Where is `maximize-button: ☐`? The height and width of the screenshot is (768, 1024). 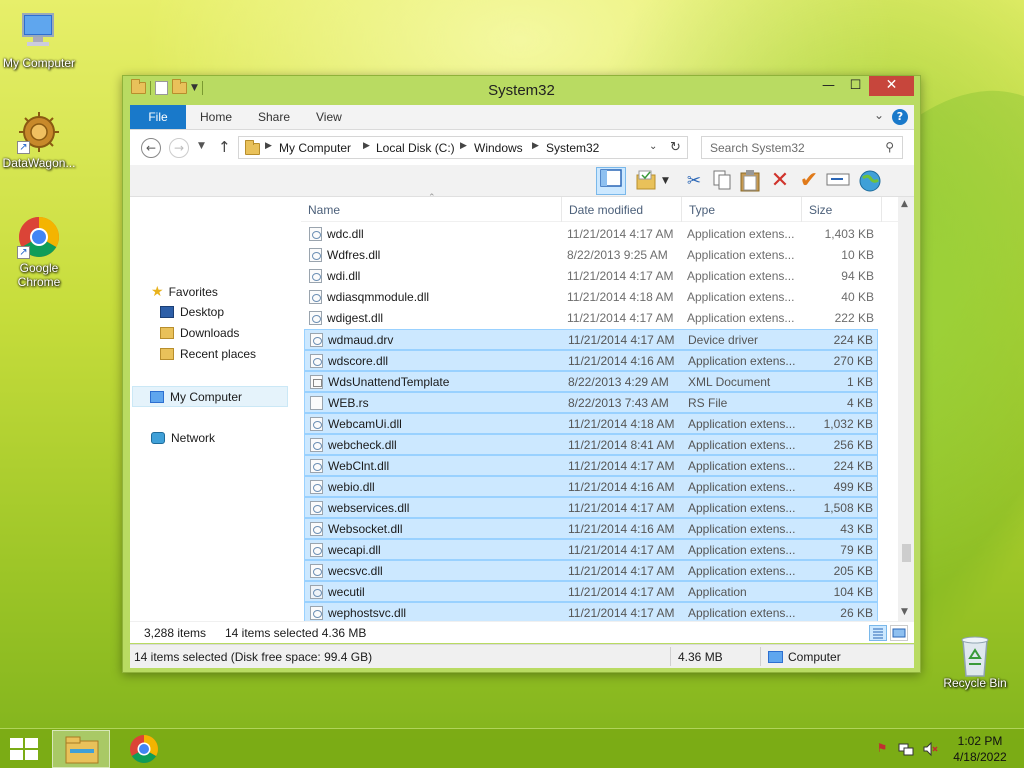
maximize-button: ☐ is located at coordinates (855, 86).